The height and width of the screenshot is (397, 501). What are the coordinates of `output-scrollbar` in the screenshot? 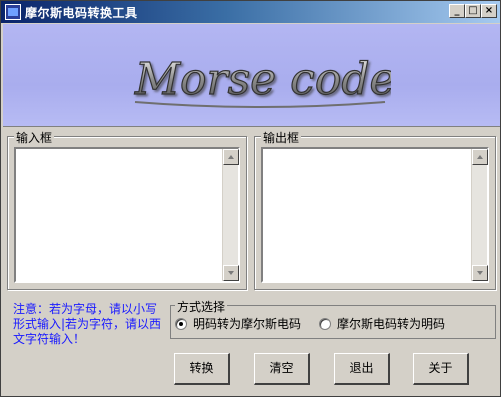 It's located at (479, 215).